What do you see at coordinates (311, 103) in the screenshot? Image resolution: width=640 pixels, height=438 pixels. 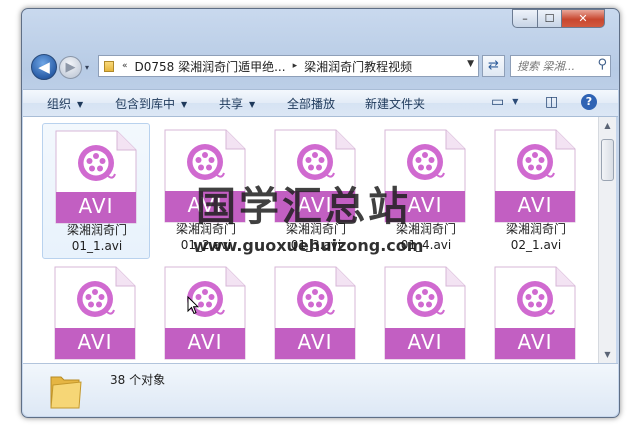 I see `play-all-button: 全部播放` at bounding box center [311, 103].